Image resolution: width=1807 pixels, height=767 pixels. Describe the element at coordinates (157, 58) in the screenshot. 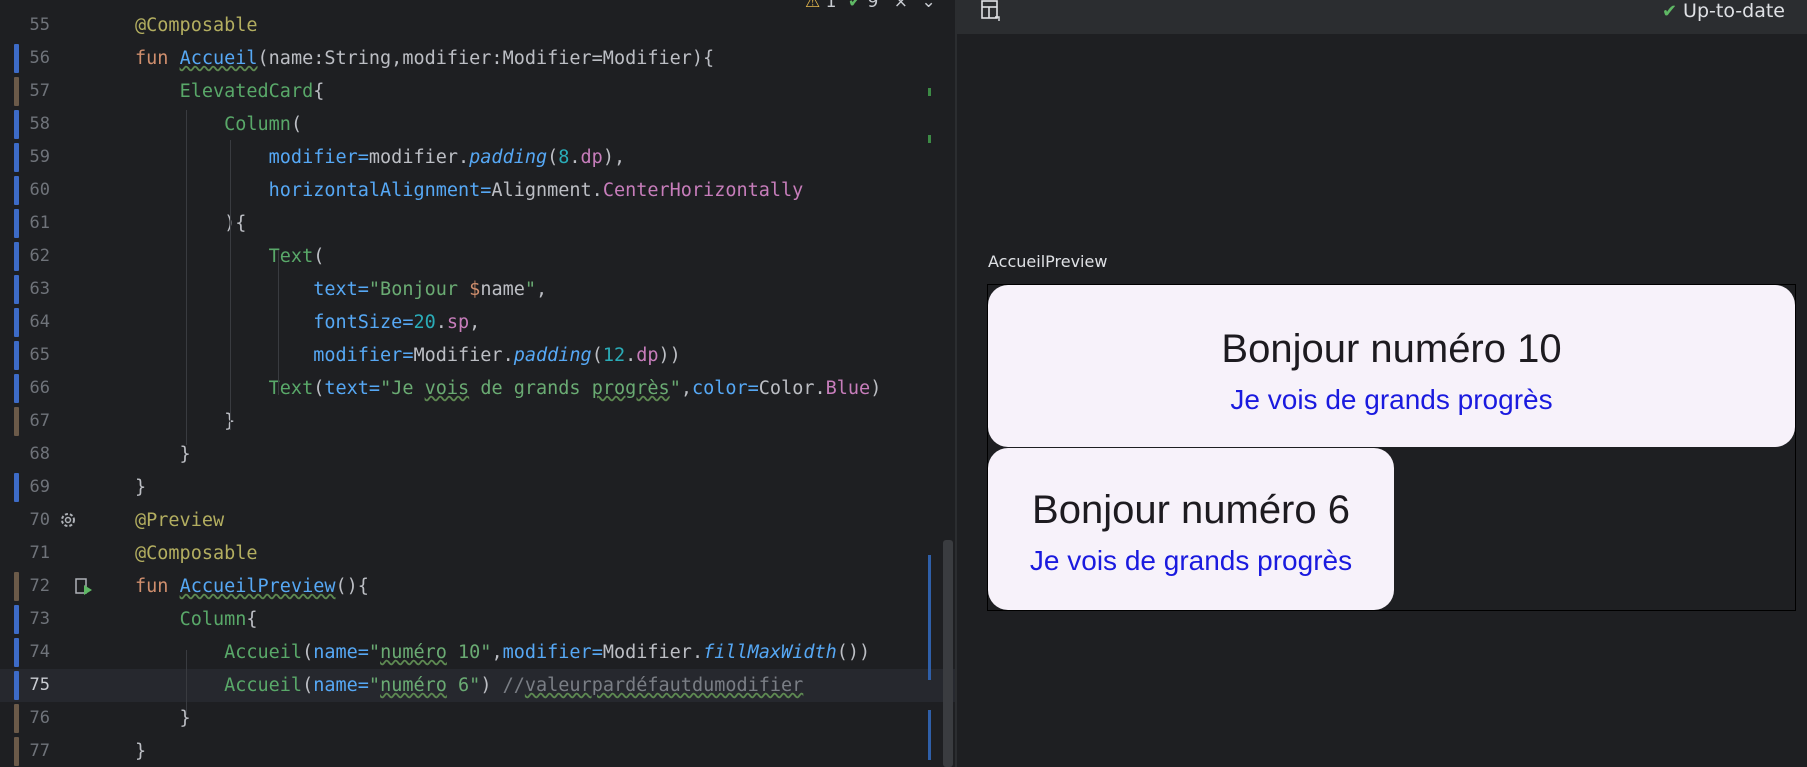

I see `code-token: fun` at that location.